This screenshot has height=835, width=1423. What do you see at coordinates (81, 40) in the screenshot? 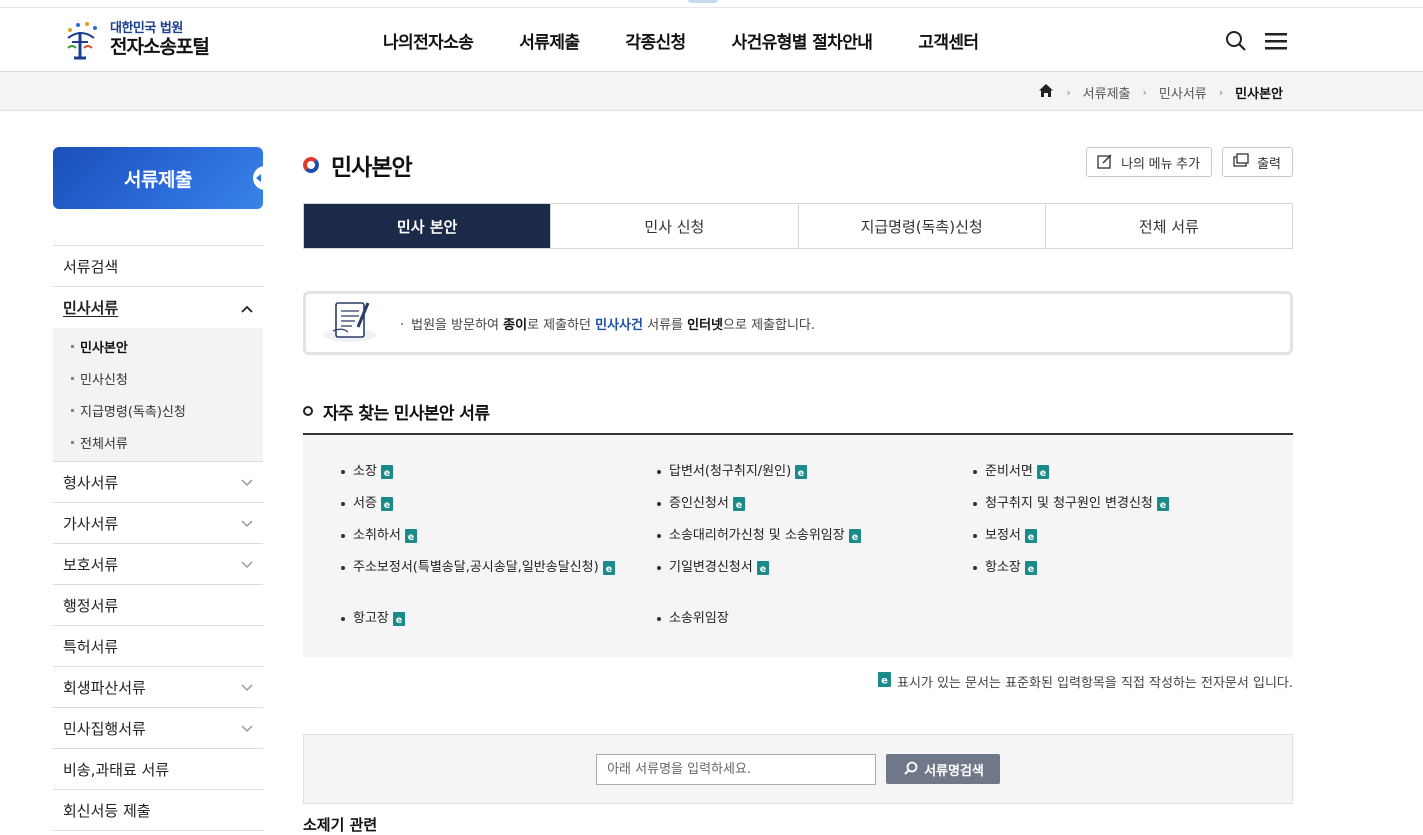
I see `court-emblem-icon` at bounding box center [81, 40].